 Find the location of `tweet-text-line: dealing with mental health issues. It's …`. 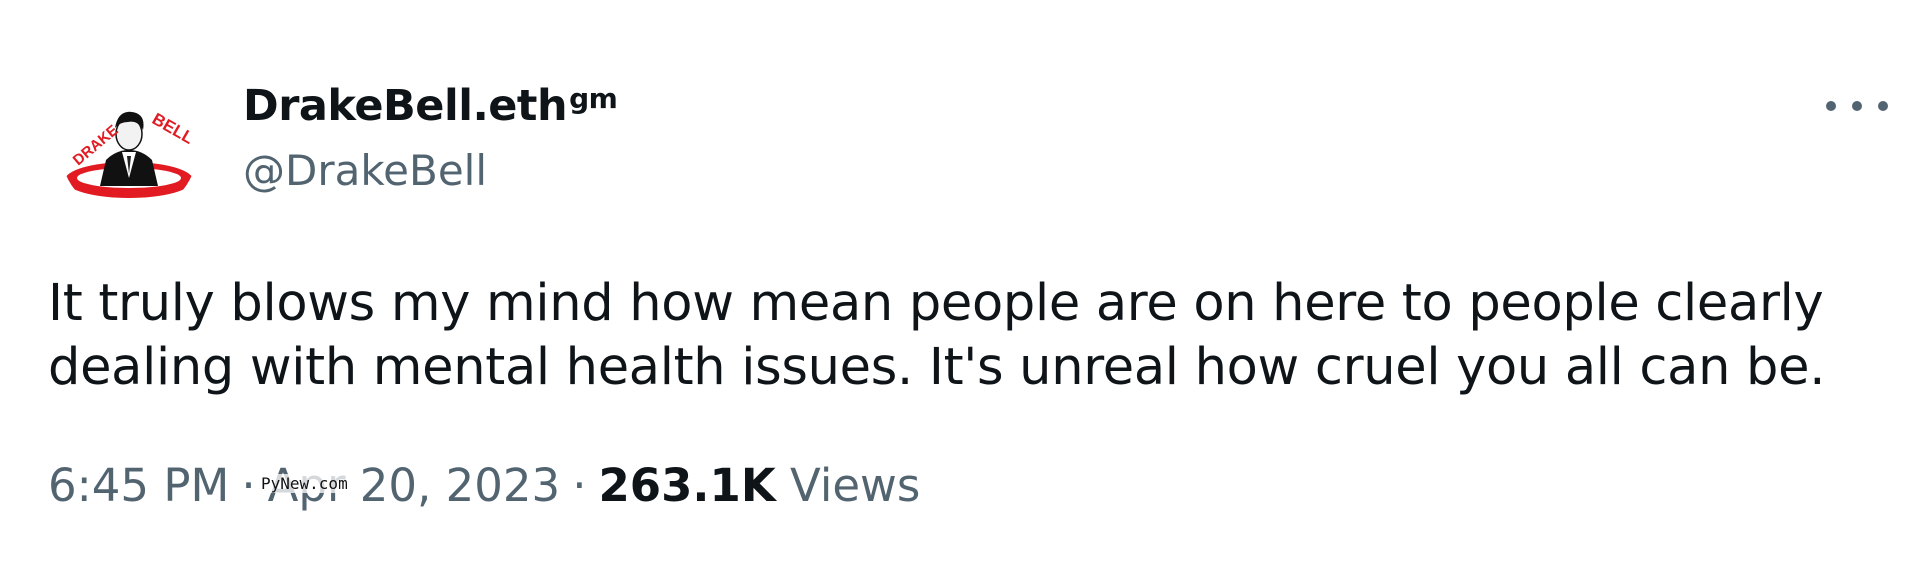

tweet-text-line: dealing with mental health issues. It's … is located at coordinates (937, 367).